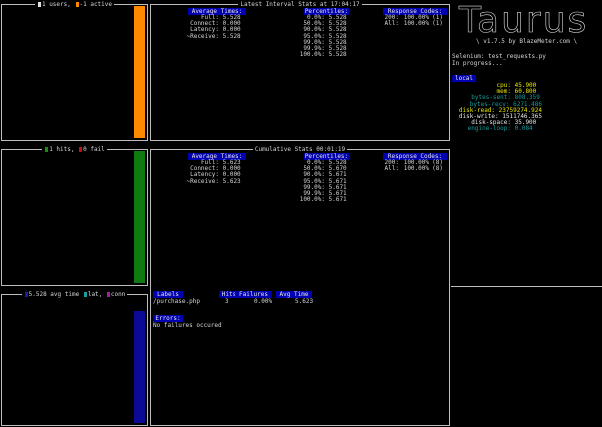 Image resolution: width=602 pixels, height=427 pixels. I want to click on stat-row: 100.0%: 5.671, so click(320, 200).